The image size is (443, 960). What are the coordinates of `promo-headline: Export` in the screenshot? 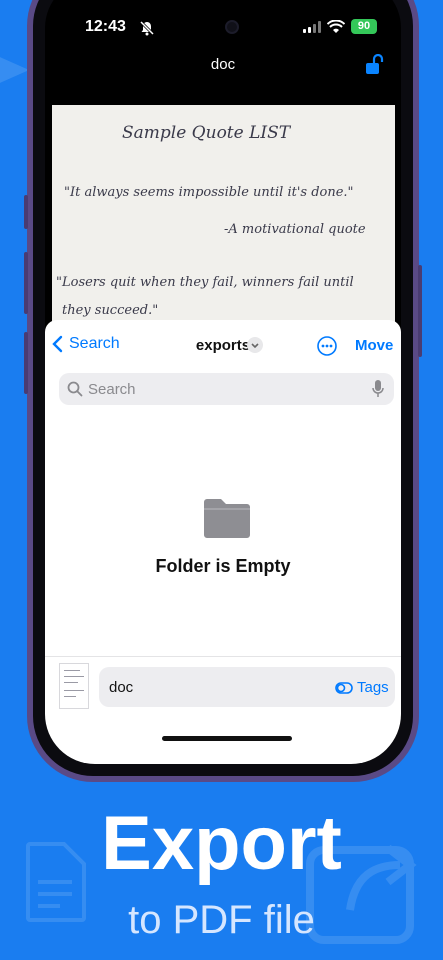 It's located at (221, 843).